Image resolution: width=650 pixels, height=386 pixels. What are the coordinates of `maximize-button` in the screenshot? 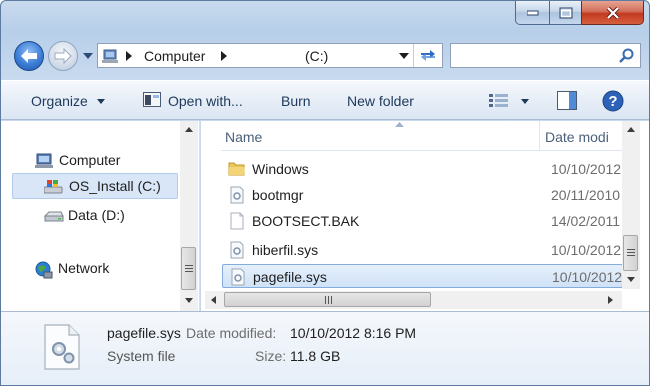 It's located at (565, 13).